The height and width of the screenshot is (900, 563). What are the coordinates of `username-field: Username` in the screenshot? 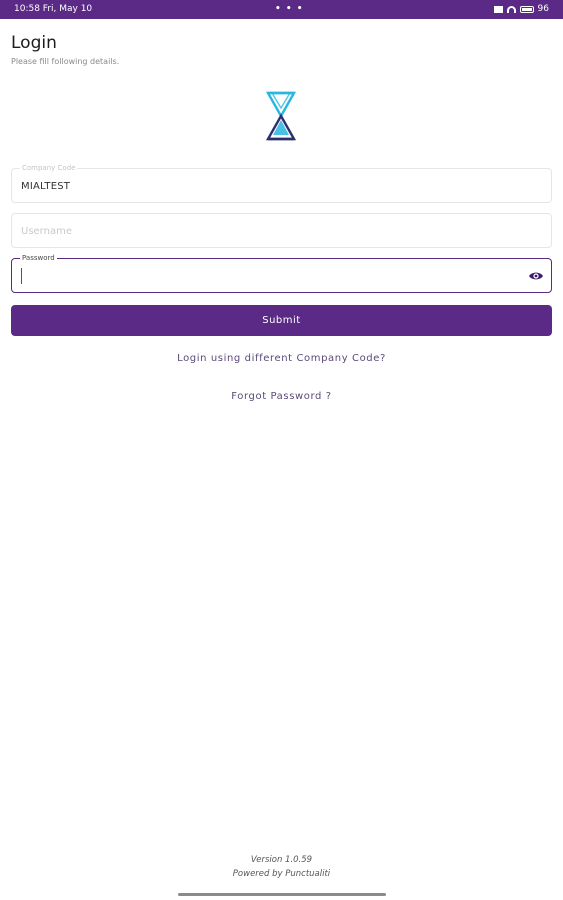 It's located at (281, 230).